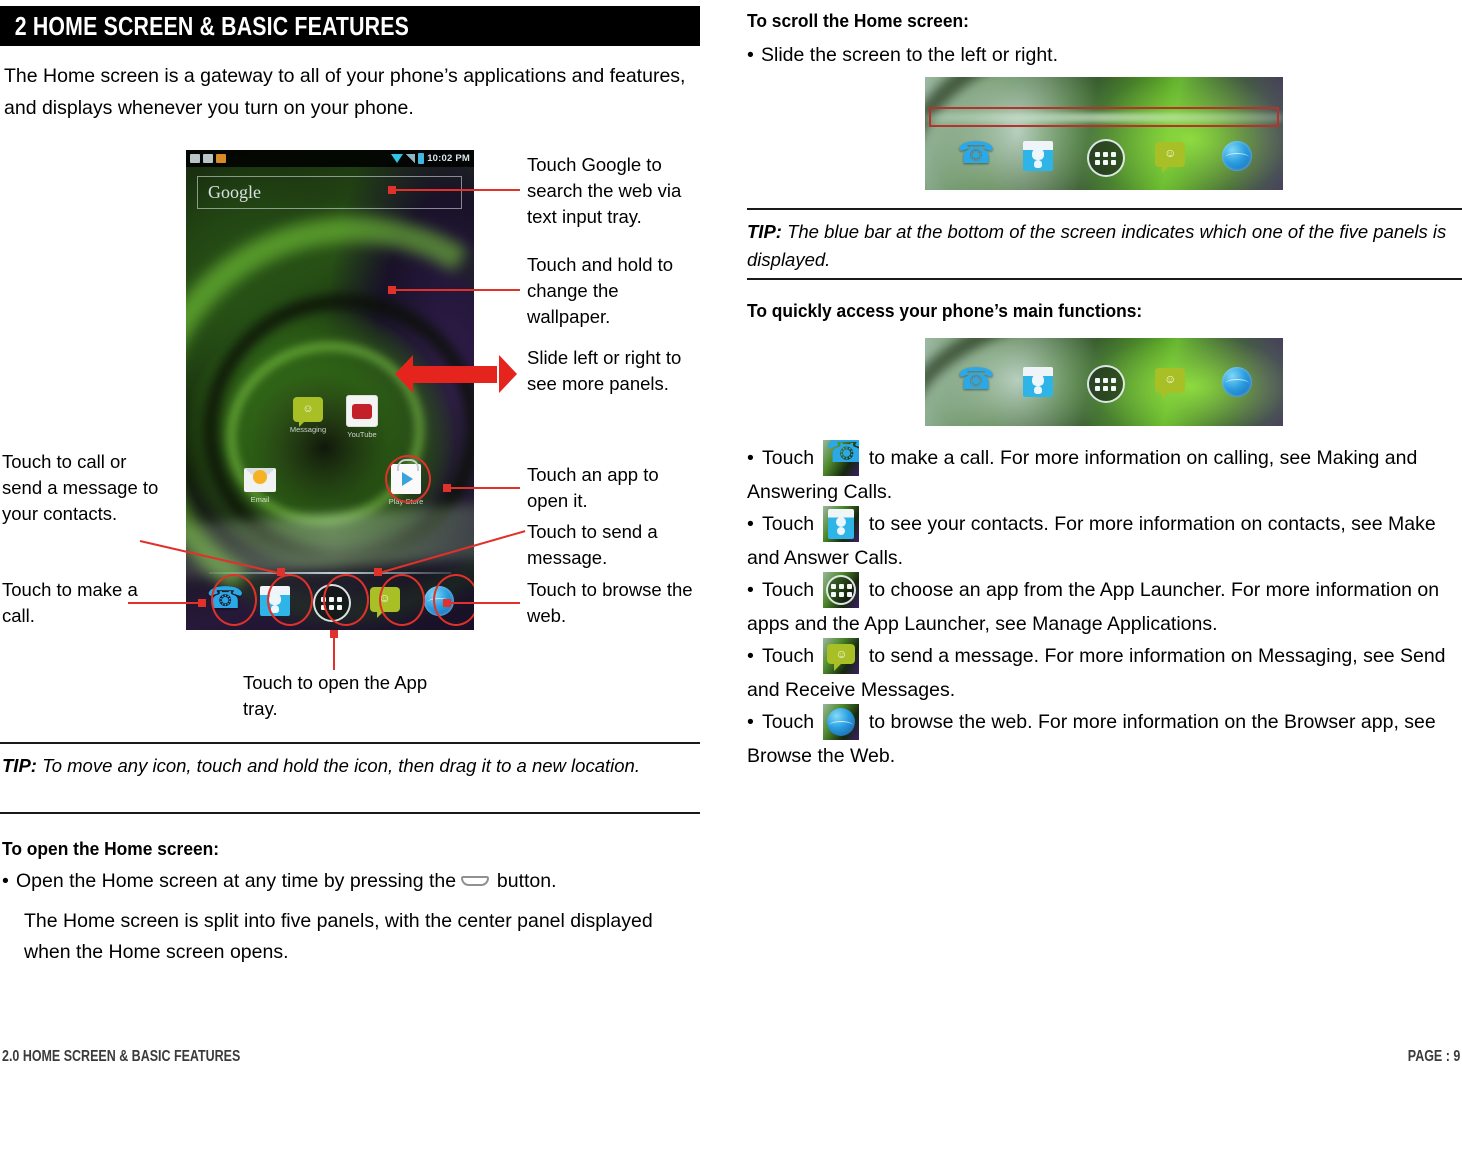 The image size is (1462, 1150). I want to click on download-icon, so click(221, 158).